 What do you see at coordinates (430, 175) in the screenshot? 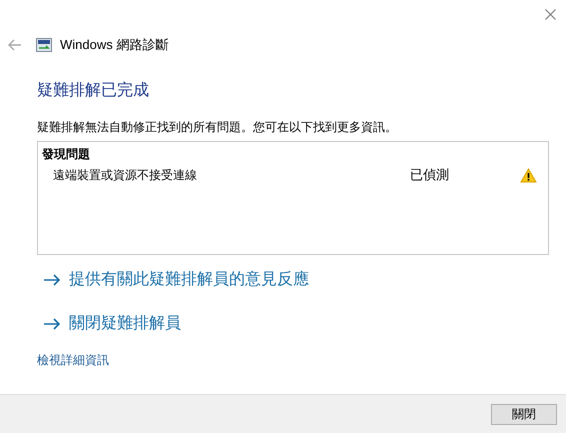
I see `problem-status: 已偵測` at bounding box center [430, 175].